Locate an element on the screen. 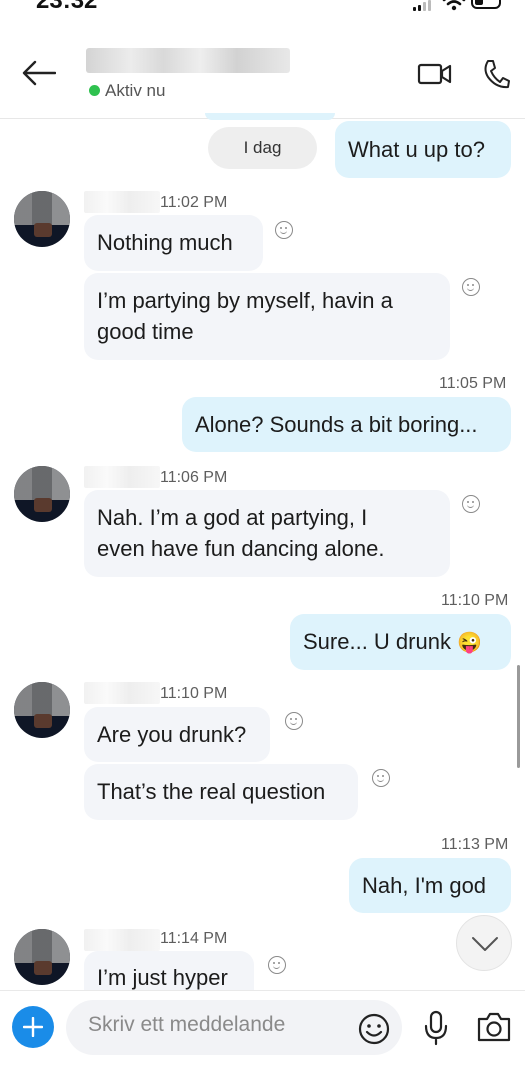 The width and height of the screenshot is (525, 1080). chevron-down-icon is located at coordinates (485, 944).